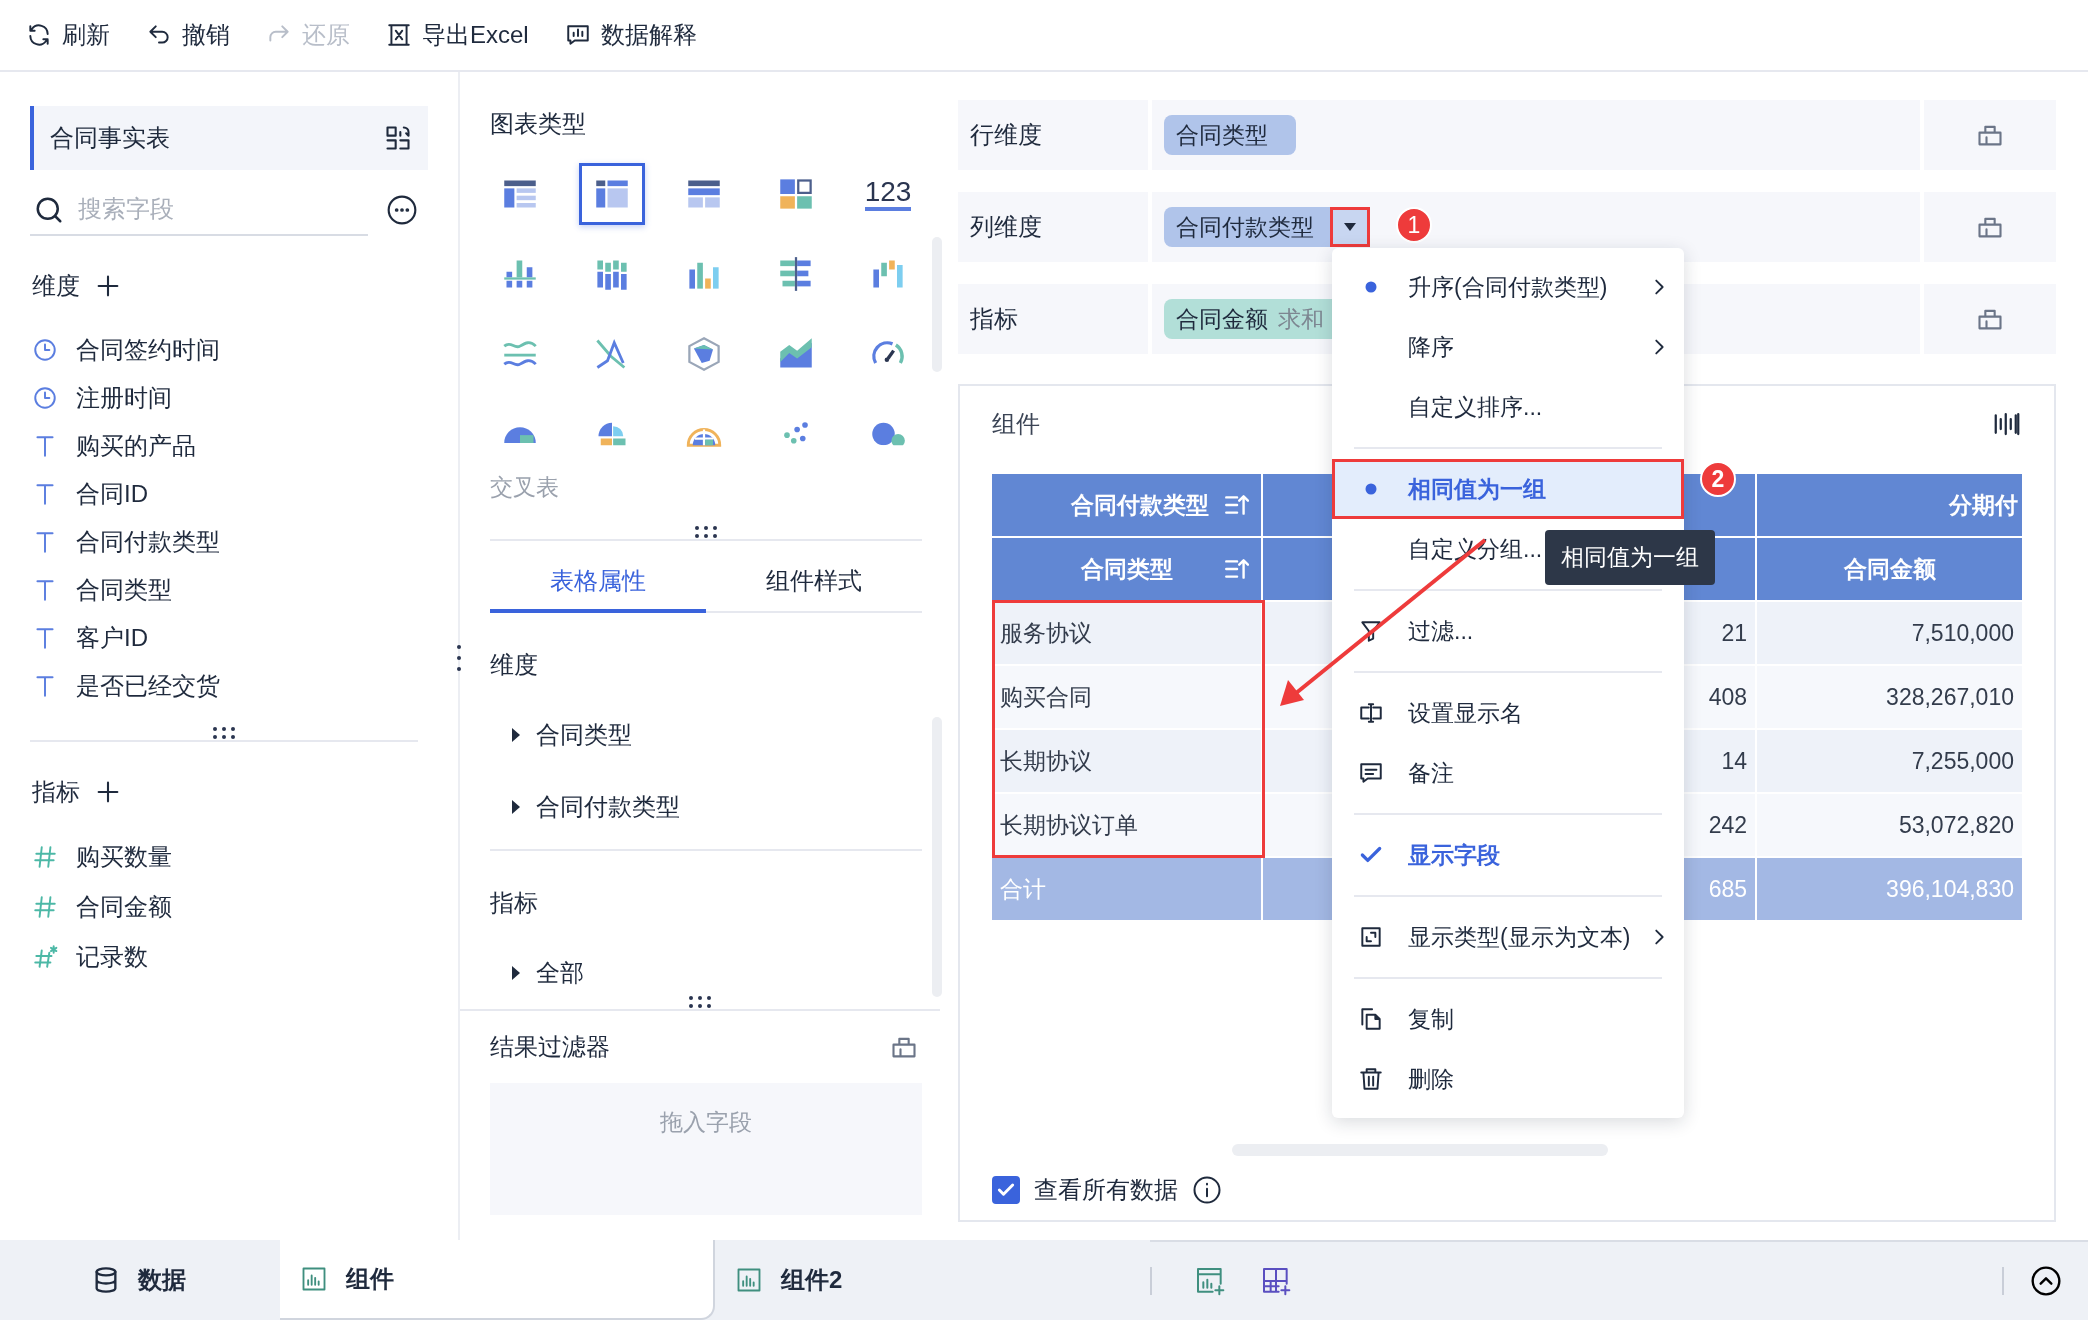 This screenshot has width=2088, height=1320. Describe the element at coordinates (1414, 225) in the screenshot. I see `callout-badge: 1` at that location.